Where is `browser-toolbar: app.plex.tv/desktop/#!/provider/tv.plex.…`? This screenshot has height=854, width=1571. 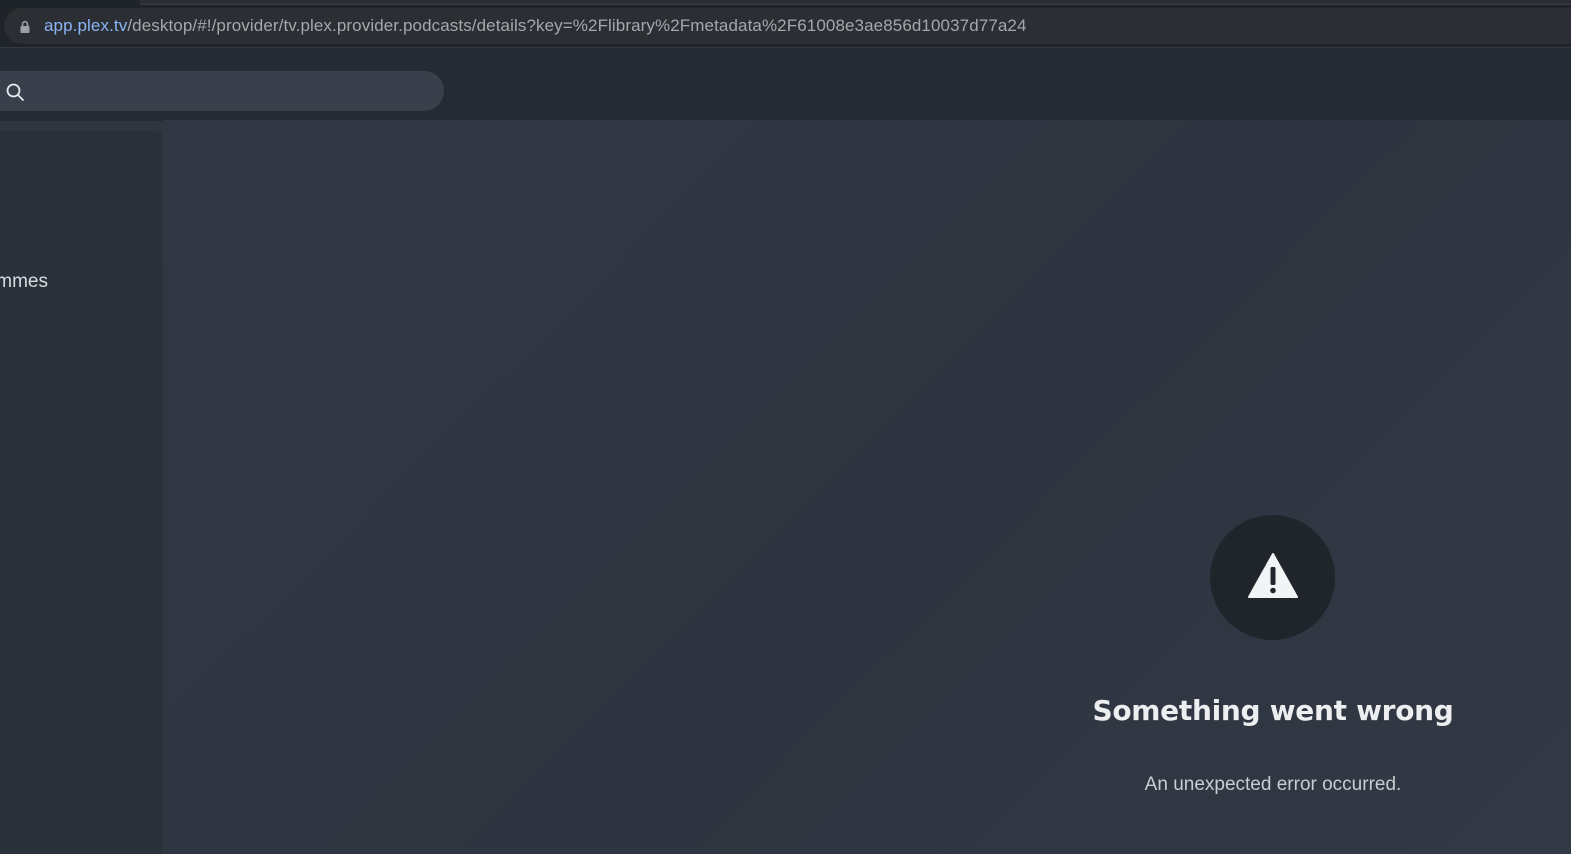
browser-toolbar: app.plex.tv/desktop/#!/provider/tv.plex.… is located at coordinates (785, 23).